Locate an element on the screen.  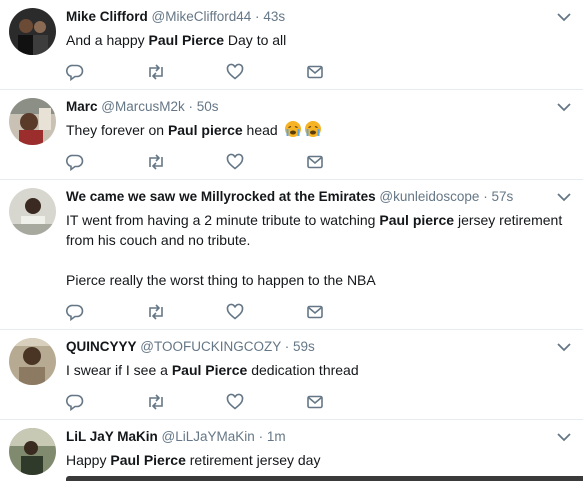
user-name: Mike Clifford is located at coordinates (107, 16).